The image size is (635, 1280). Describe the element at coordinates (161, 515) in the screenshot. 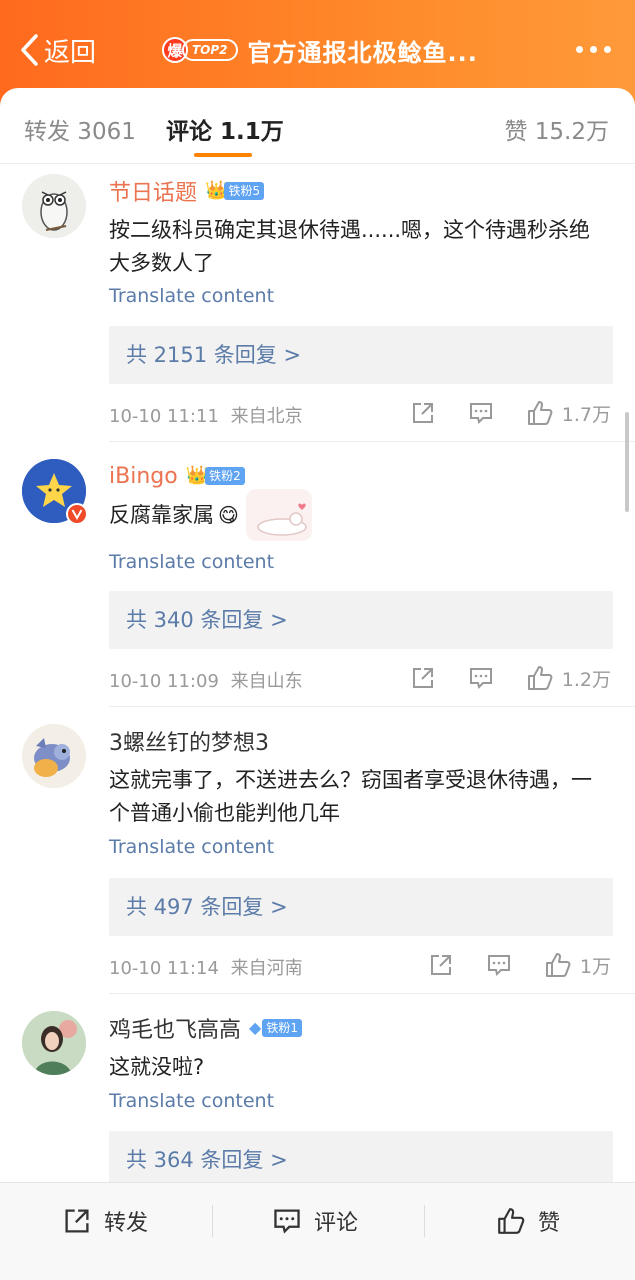

I see `comment-text: 反腐靠家属` at that location.